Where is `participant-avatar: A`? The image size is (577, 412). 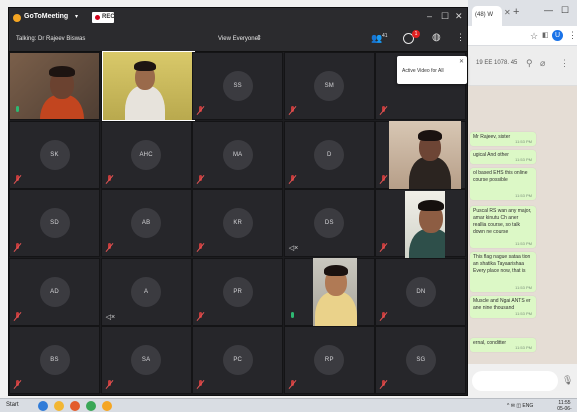
participant-avatar: A is located at coordinates (146, 291).